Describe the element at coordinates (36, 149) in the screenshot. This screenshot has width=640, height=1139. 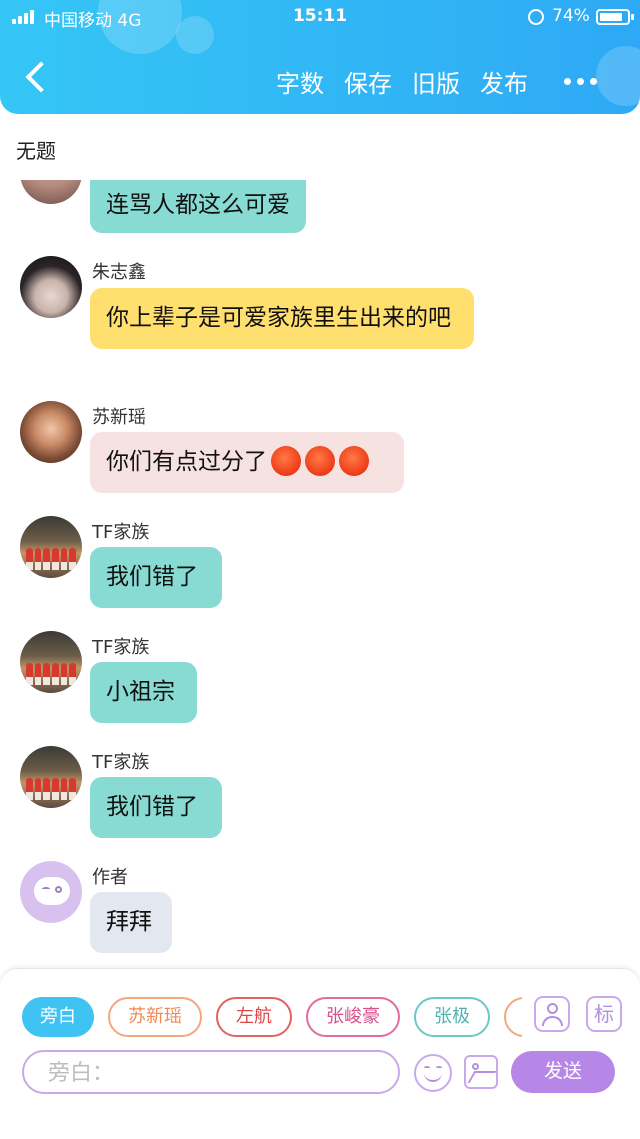
I see `document-title: 无题` at that location.